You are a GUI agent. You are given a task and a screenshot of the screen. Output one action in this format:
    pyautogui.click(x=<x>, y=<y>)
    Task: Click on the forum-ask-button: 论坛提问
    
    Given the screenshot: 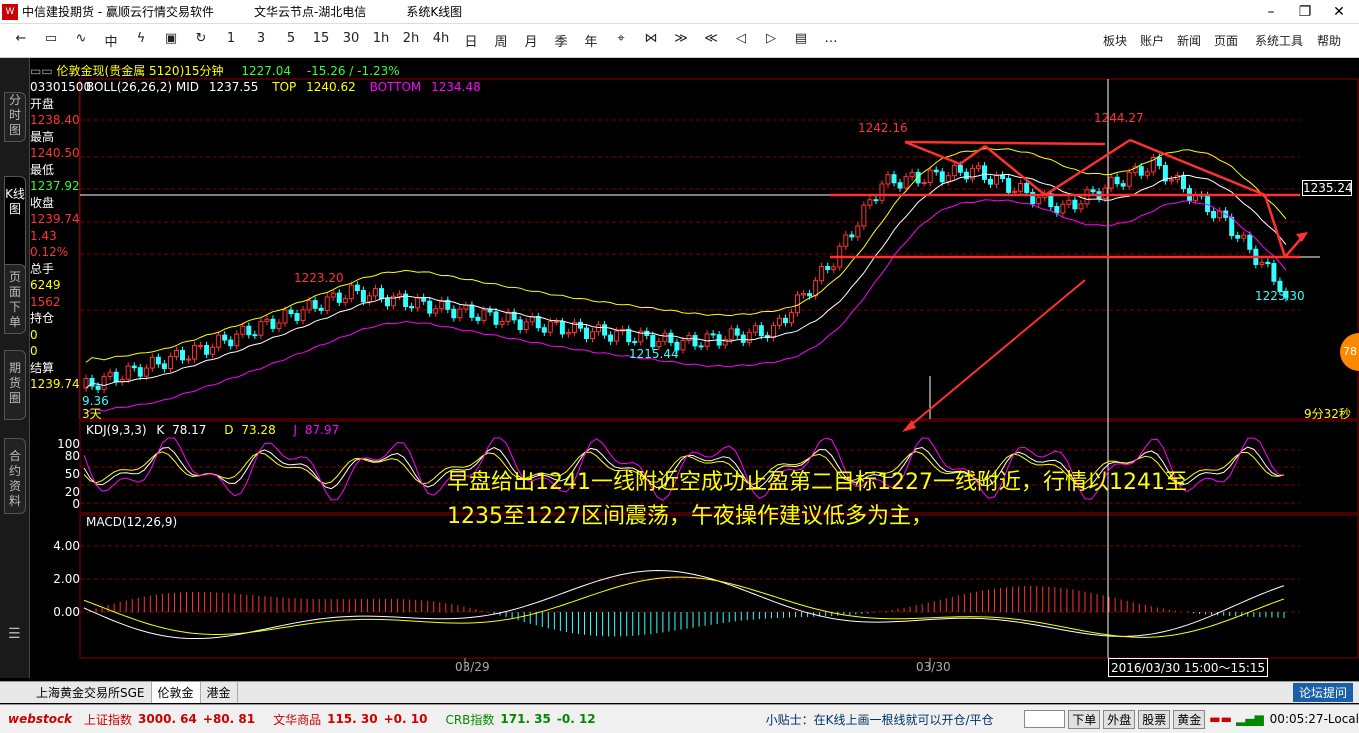 What is the action you would take?
    pyautogui.click(x=1322, y=692)
    